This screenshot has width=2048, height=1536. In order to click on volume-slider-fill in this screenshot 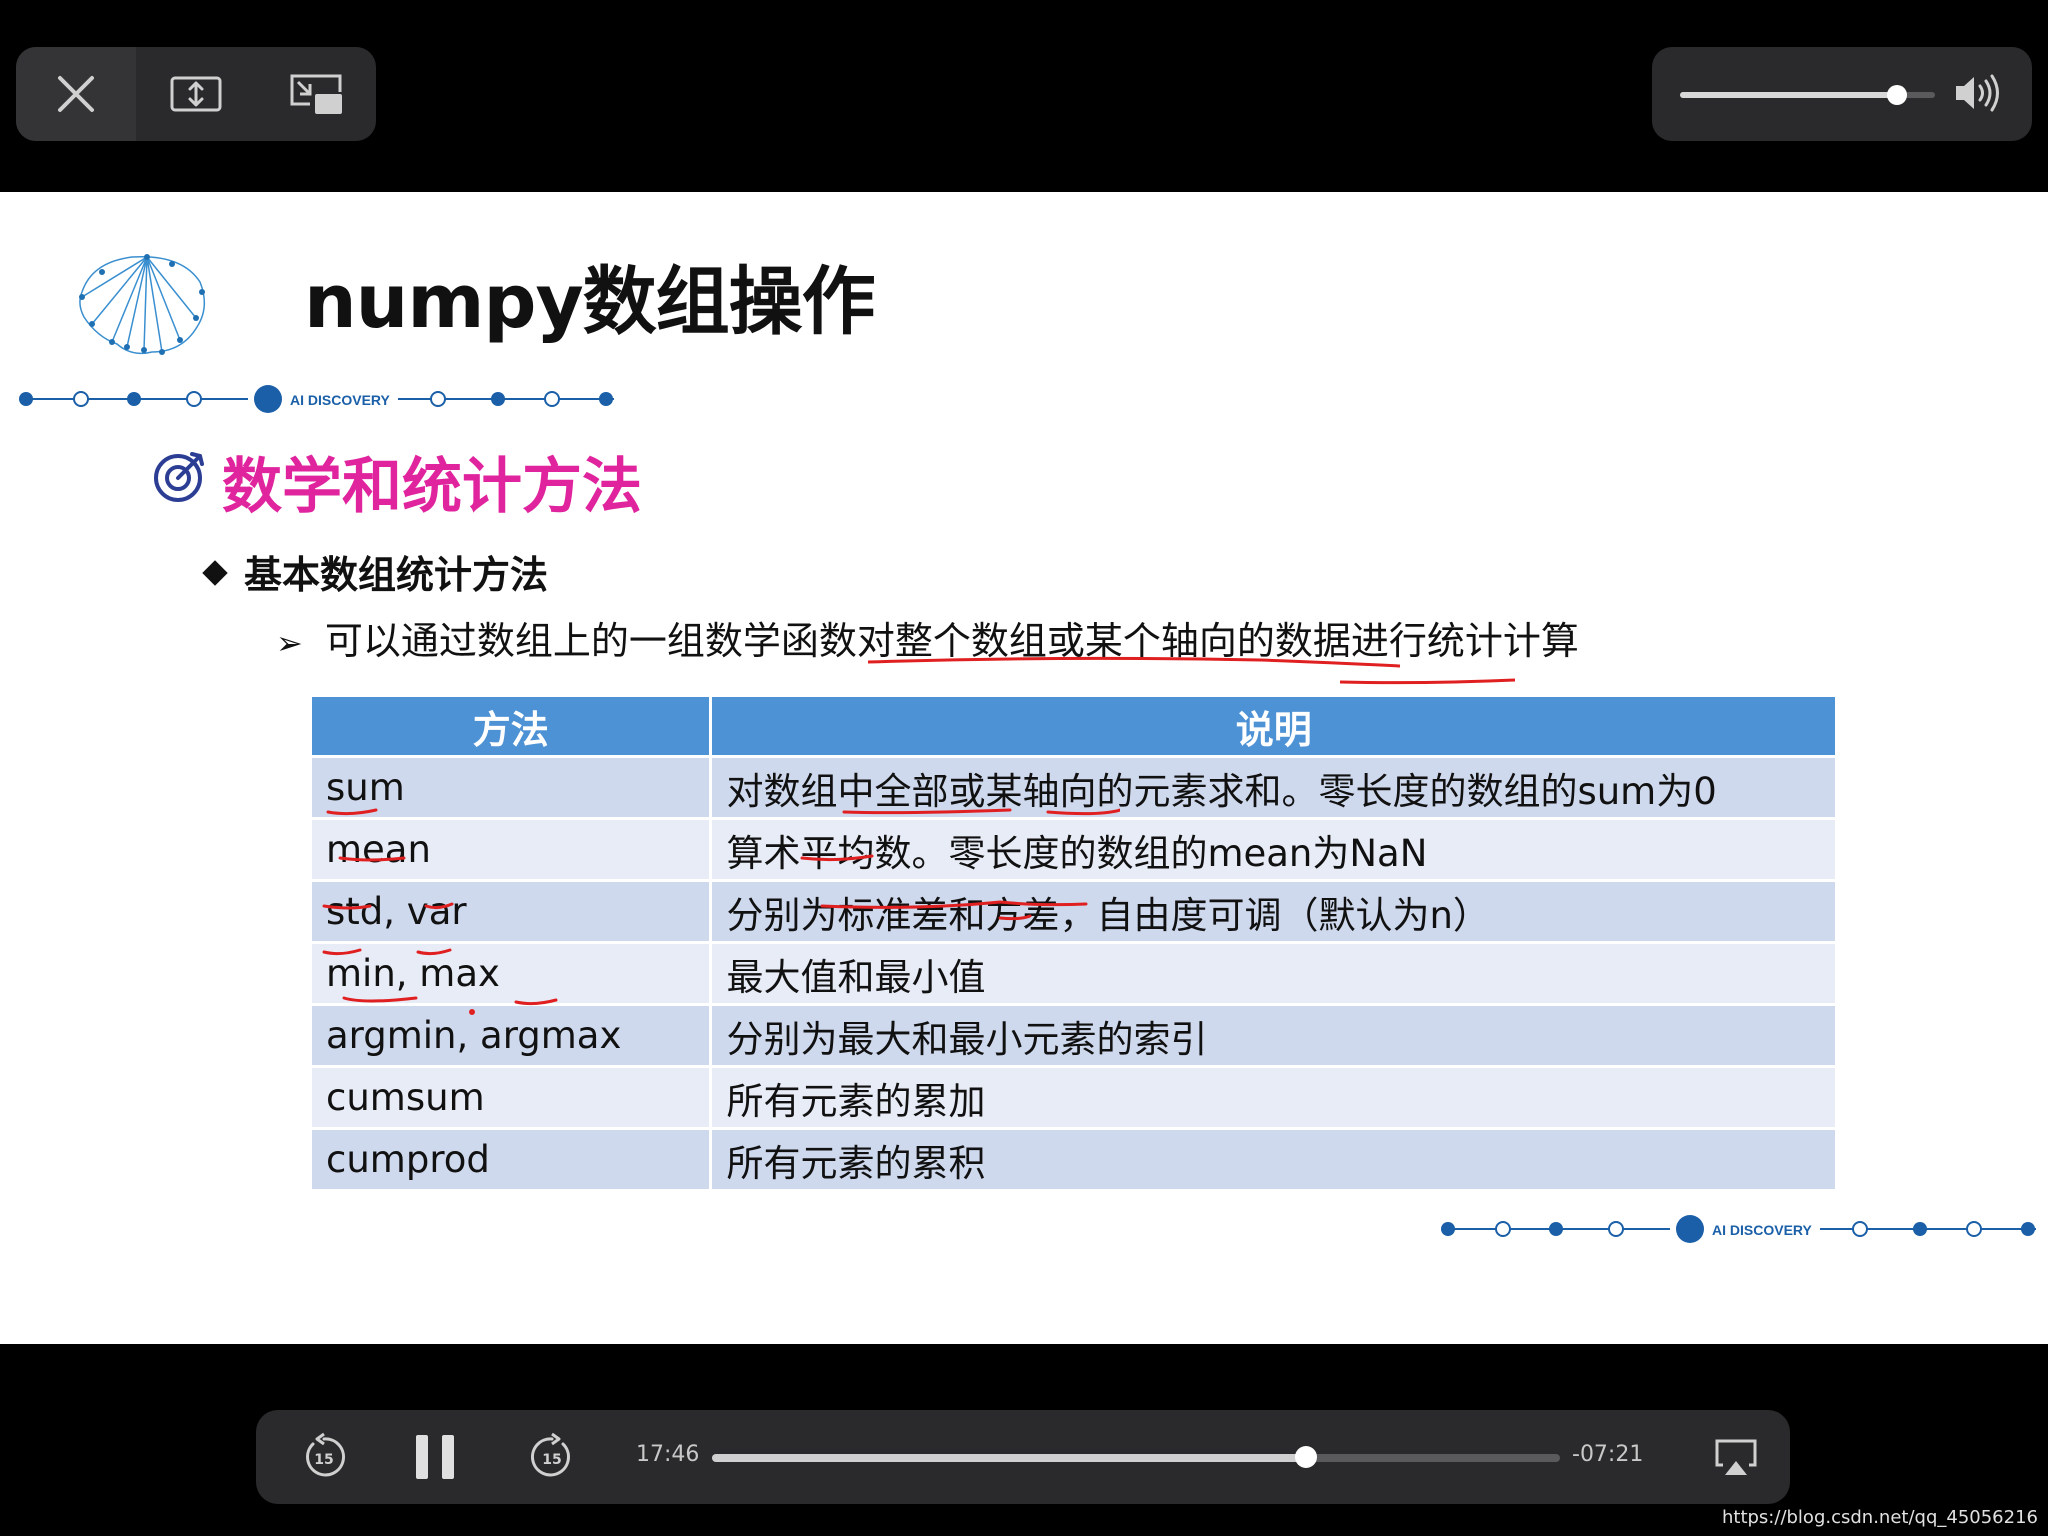, I will do `click(1788, 95)`.